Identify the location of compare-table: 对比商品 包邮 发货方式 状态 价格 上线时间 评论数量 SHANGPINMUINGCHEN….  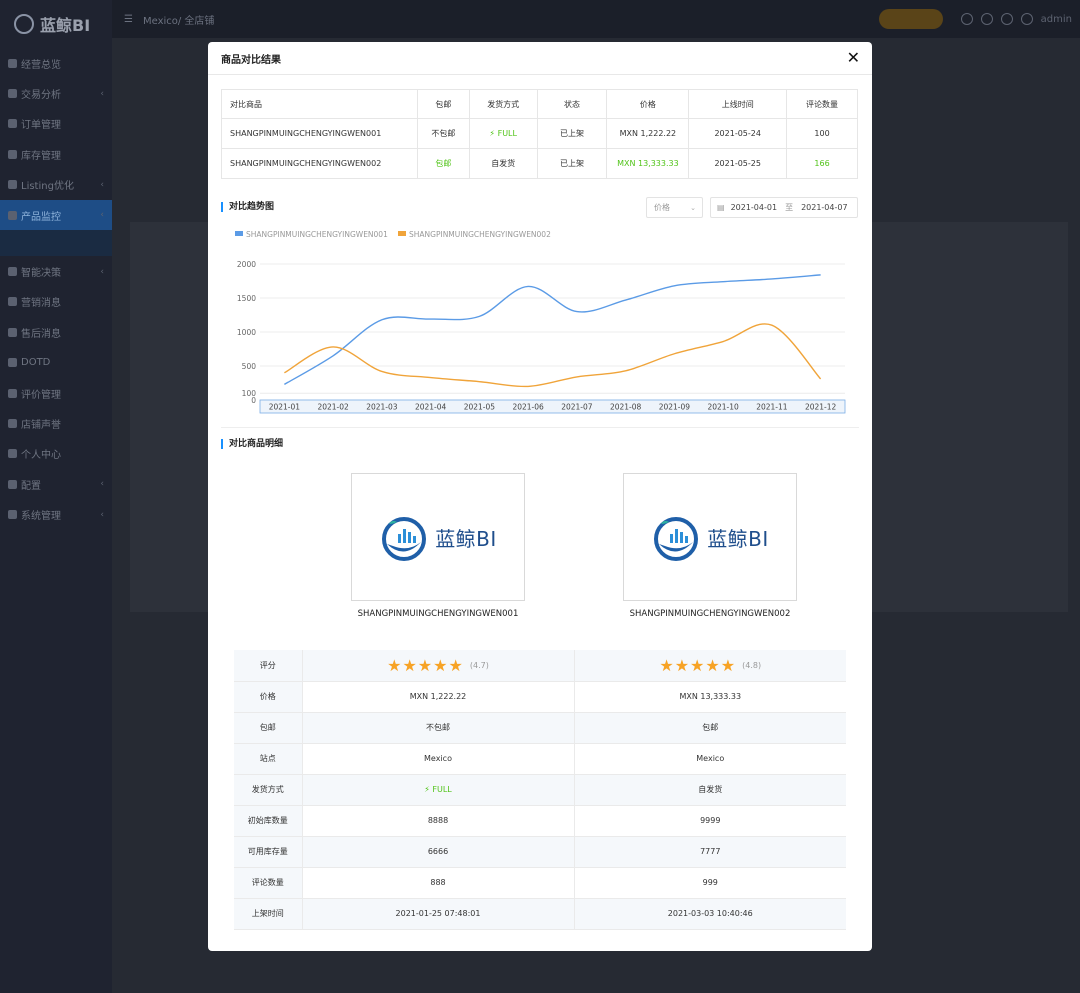
(539, 134).